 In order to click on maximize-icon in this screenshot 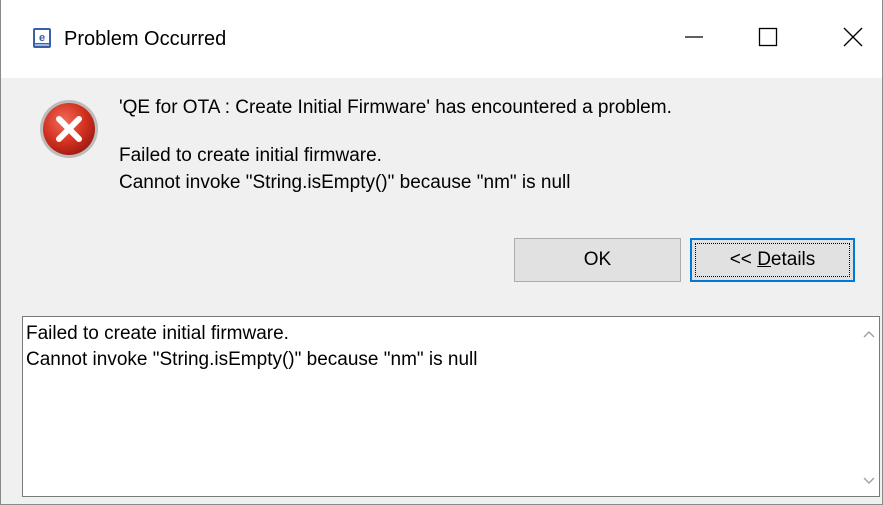, I will do `click(768, 39)`.